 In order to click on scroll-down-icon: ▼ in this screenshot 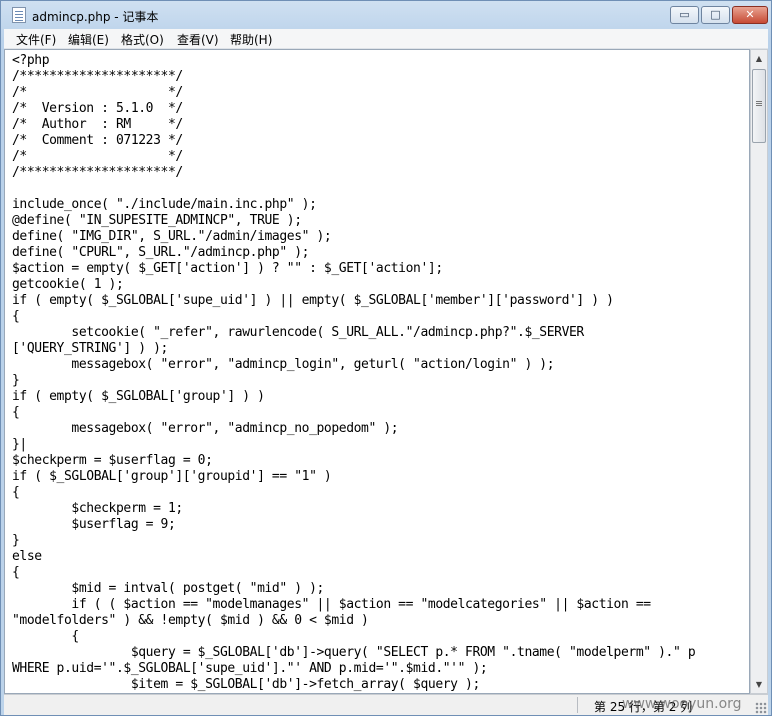, I will do `click(759, 684)`.